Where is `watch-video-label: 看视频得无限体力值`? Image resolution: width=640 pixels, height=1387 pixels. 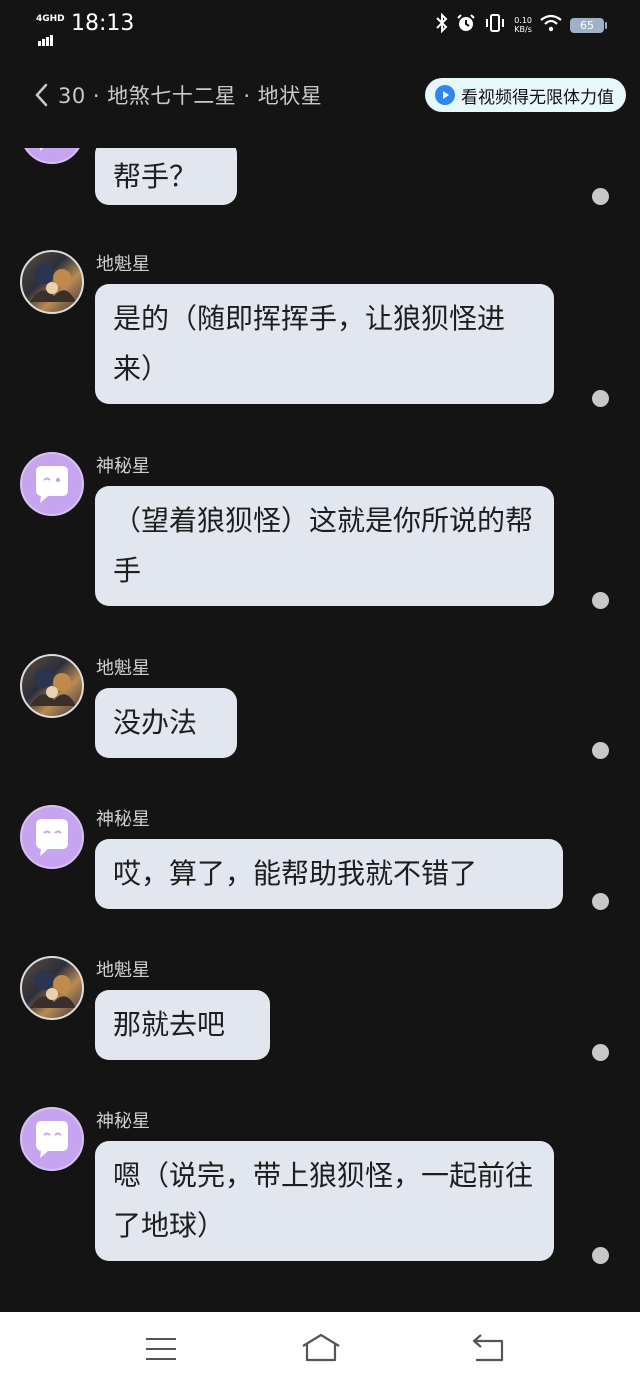
watch-video-label: 看视频得无限体力值 is located at coordinates (537, 97).